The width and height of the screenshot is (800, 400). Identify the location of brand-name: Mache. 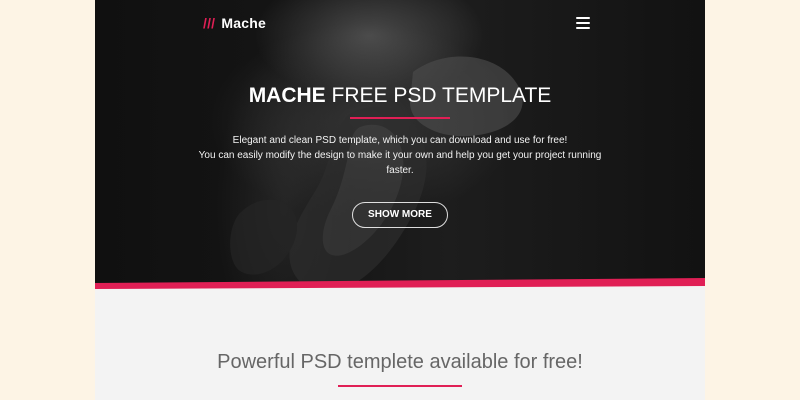
(243, 23).